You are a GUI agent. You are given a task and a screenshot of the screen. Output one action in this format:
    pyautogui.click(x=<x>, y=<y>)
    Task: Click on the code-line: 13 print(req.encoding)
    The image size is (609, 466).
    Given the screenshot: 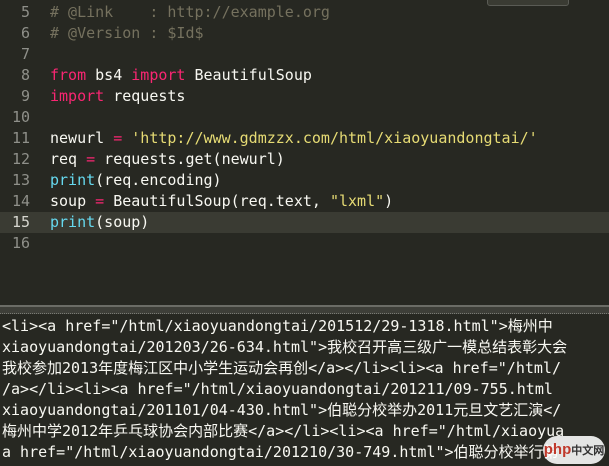 What is the action you would take?
    pyautogui.click(x=304, y=180)
    